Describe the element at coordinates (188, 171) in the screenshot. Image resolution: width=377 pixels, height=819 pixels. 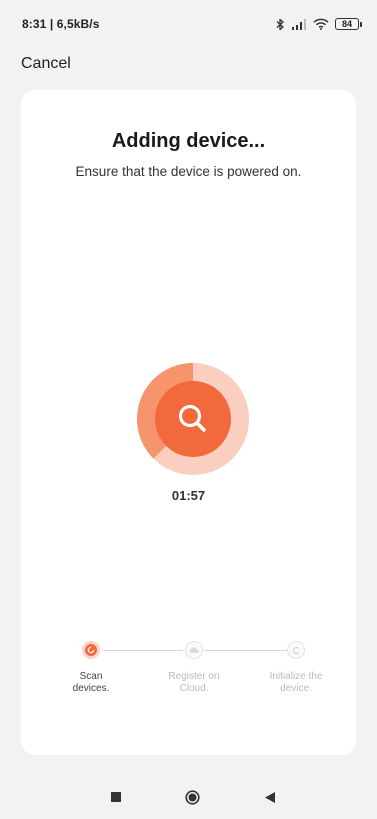
I see `instruction-text: Ensure that the device is powered on.` at that location.